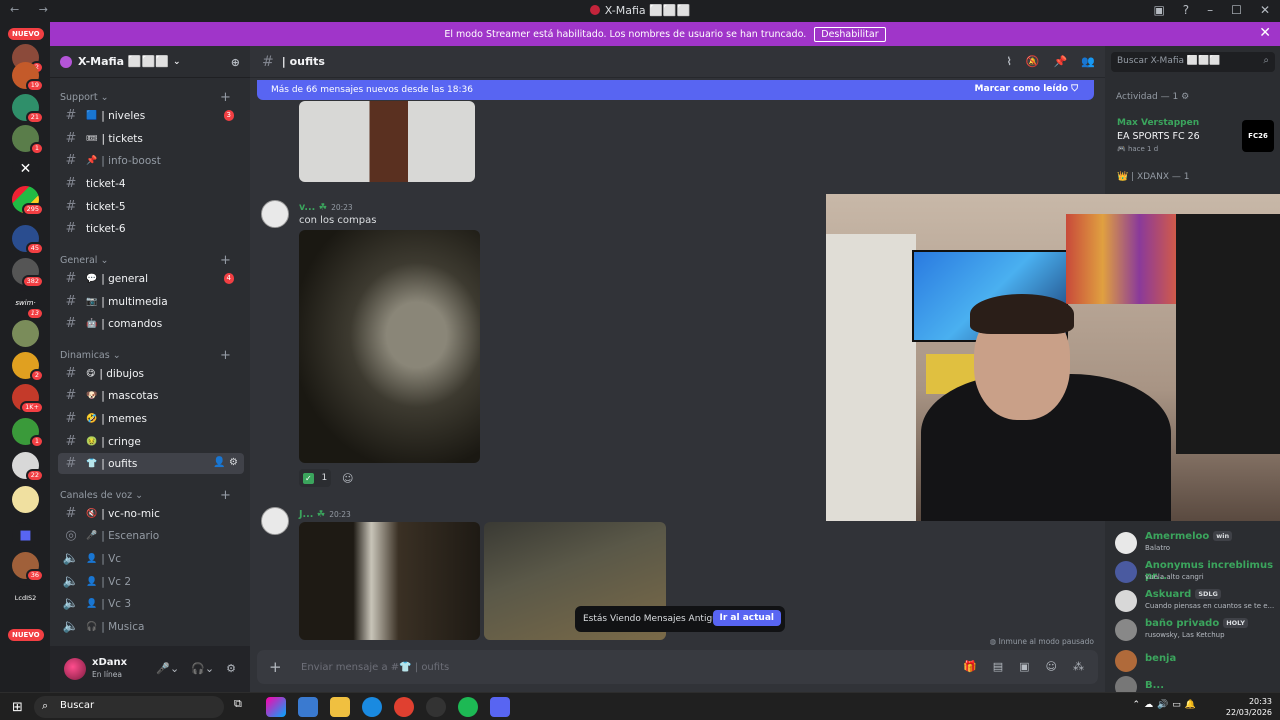 This screenshot has height=720, width=1280. I want to click on member-item: baño privado HOLY rusowsky, Las Ketchup, so click(1197, 630).